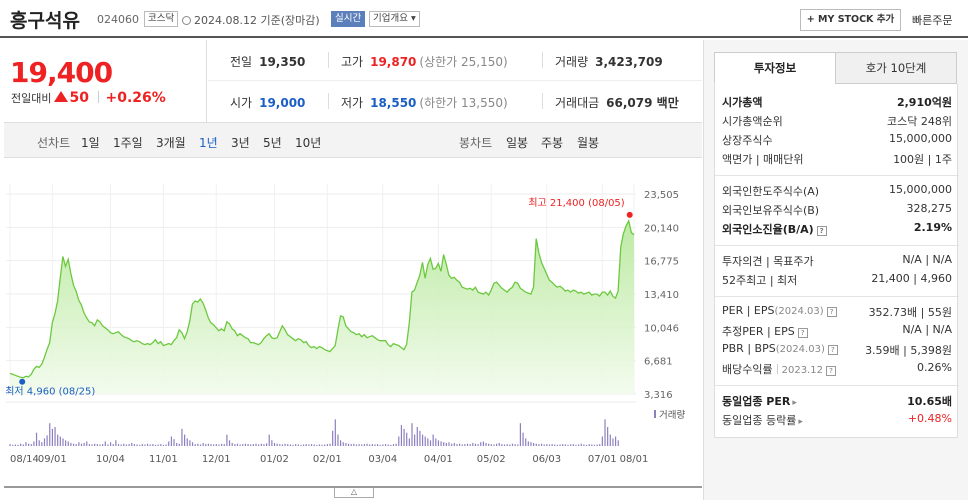  Describe the element at coordinates (22, 381) in the screenshot. I see `low-marker` at that location.